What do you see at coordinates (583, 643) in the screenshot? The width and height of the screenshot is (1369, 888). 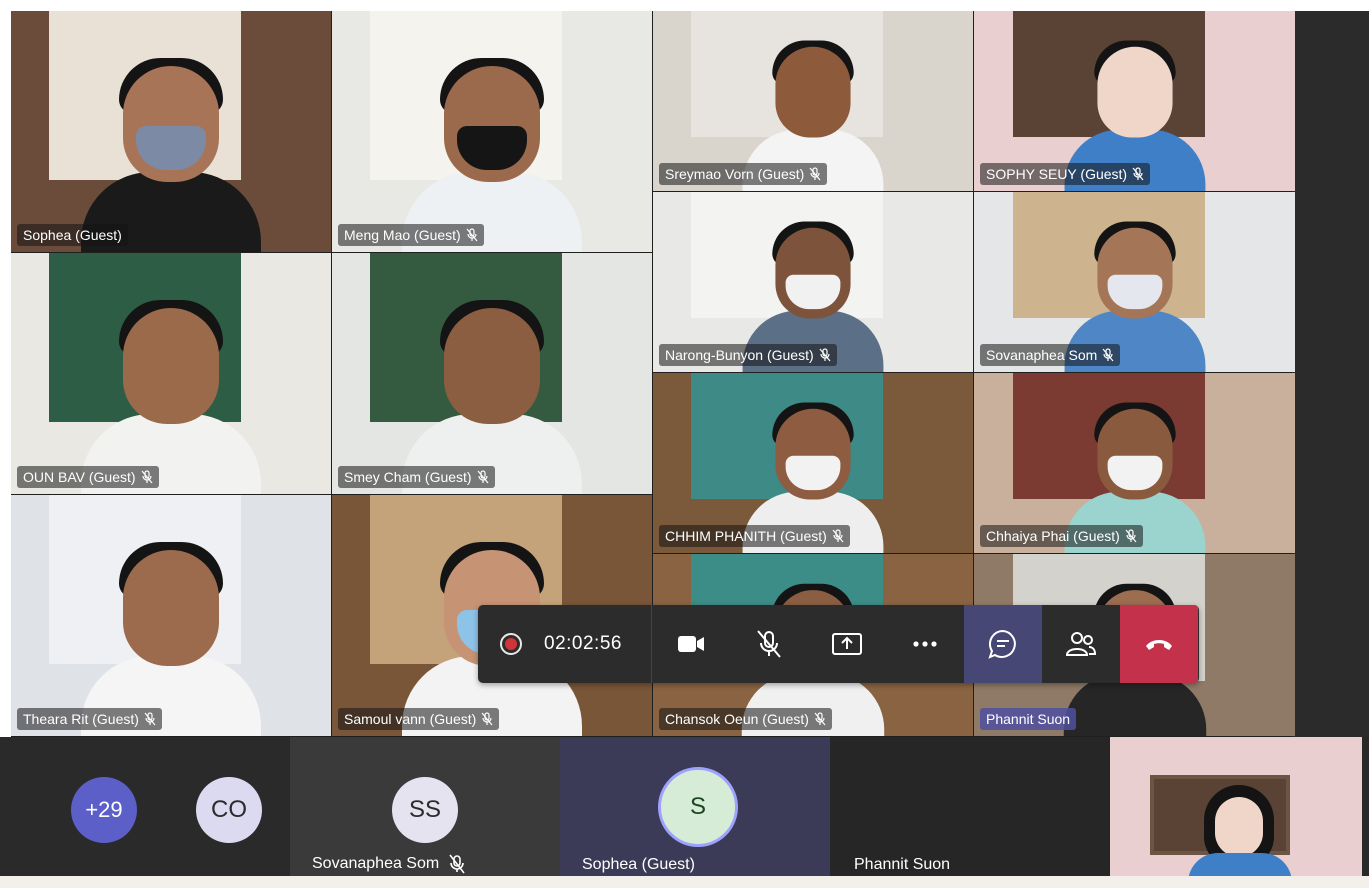 I see `meeting-timer: 02:02:56` at bounding box center [583, 643].